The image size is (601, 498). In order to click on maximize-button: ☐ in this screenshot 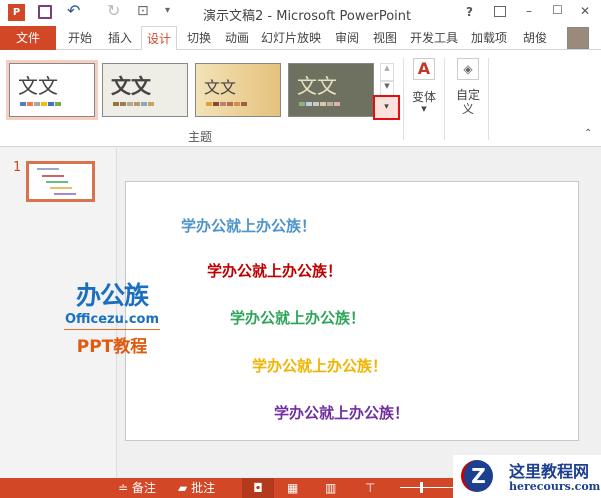, I will do `click(557, 10)`.